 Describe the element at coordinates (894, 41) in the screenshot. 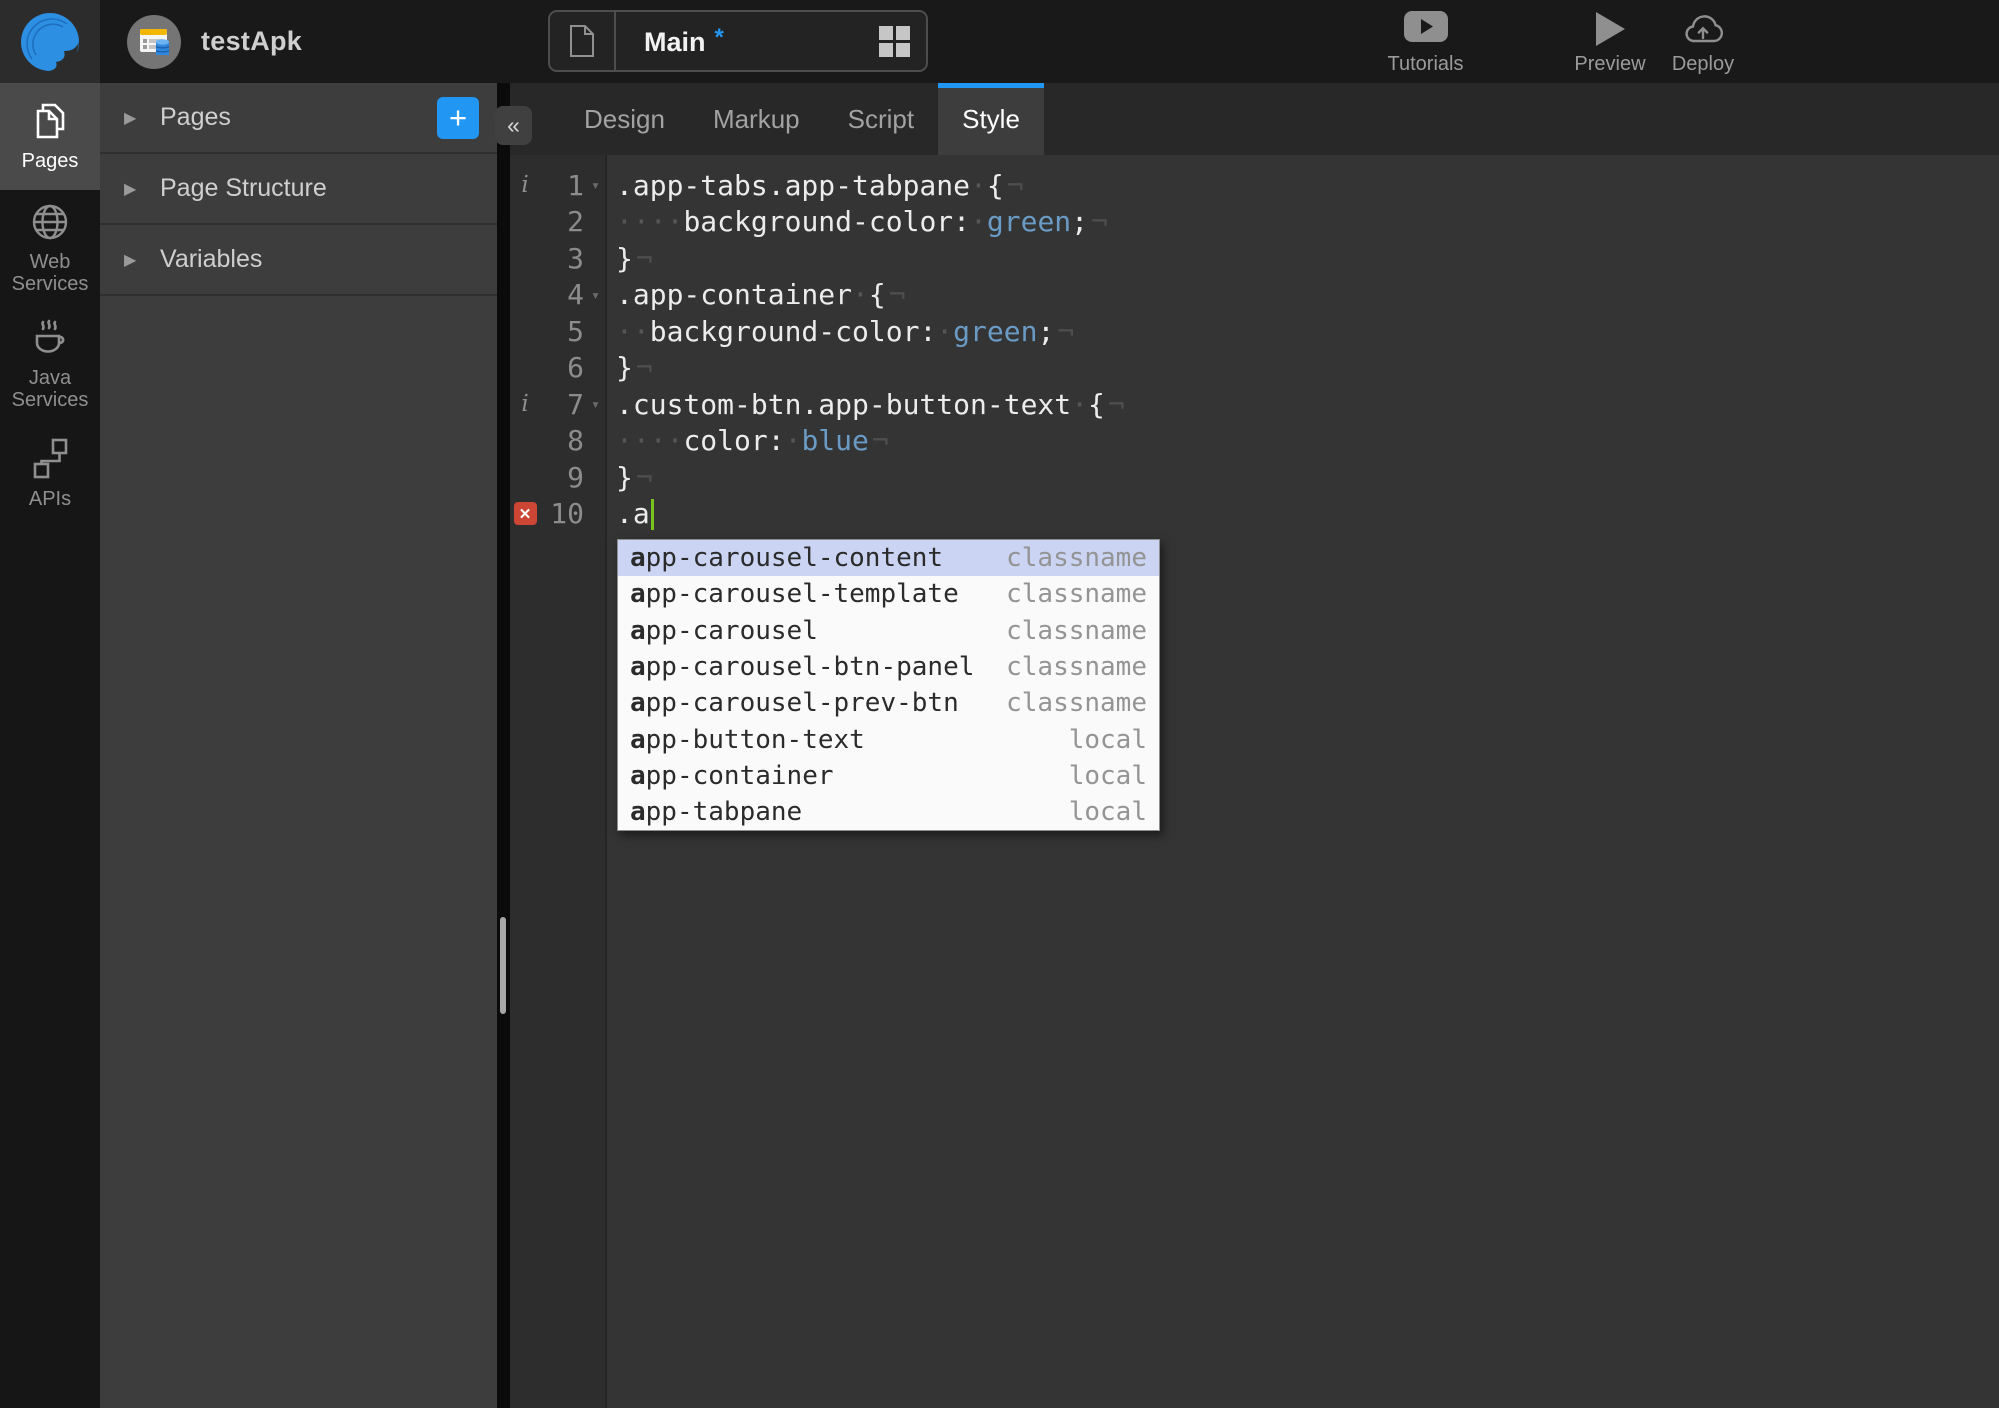

I see `grid-icon` at that location.